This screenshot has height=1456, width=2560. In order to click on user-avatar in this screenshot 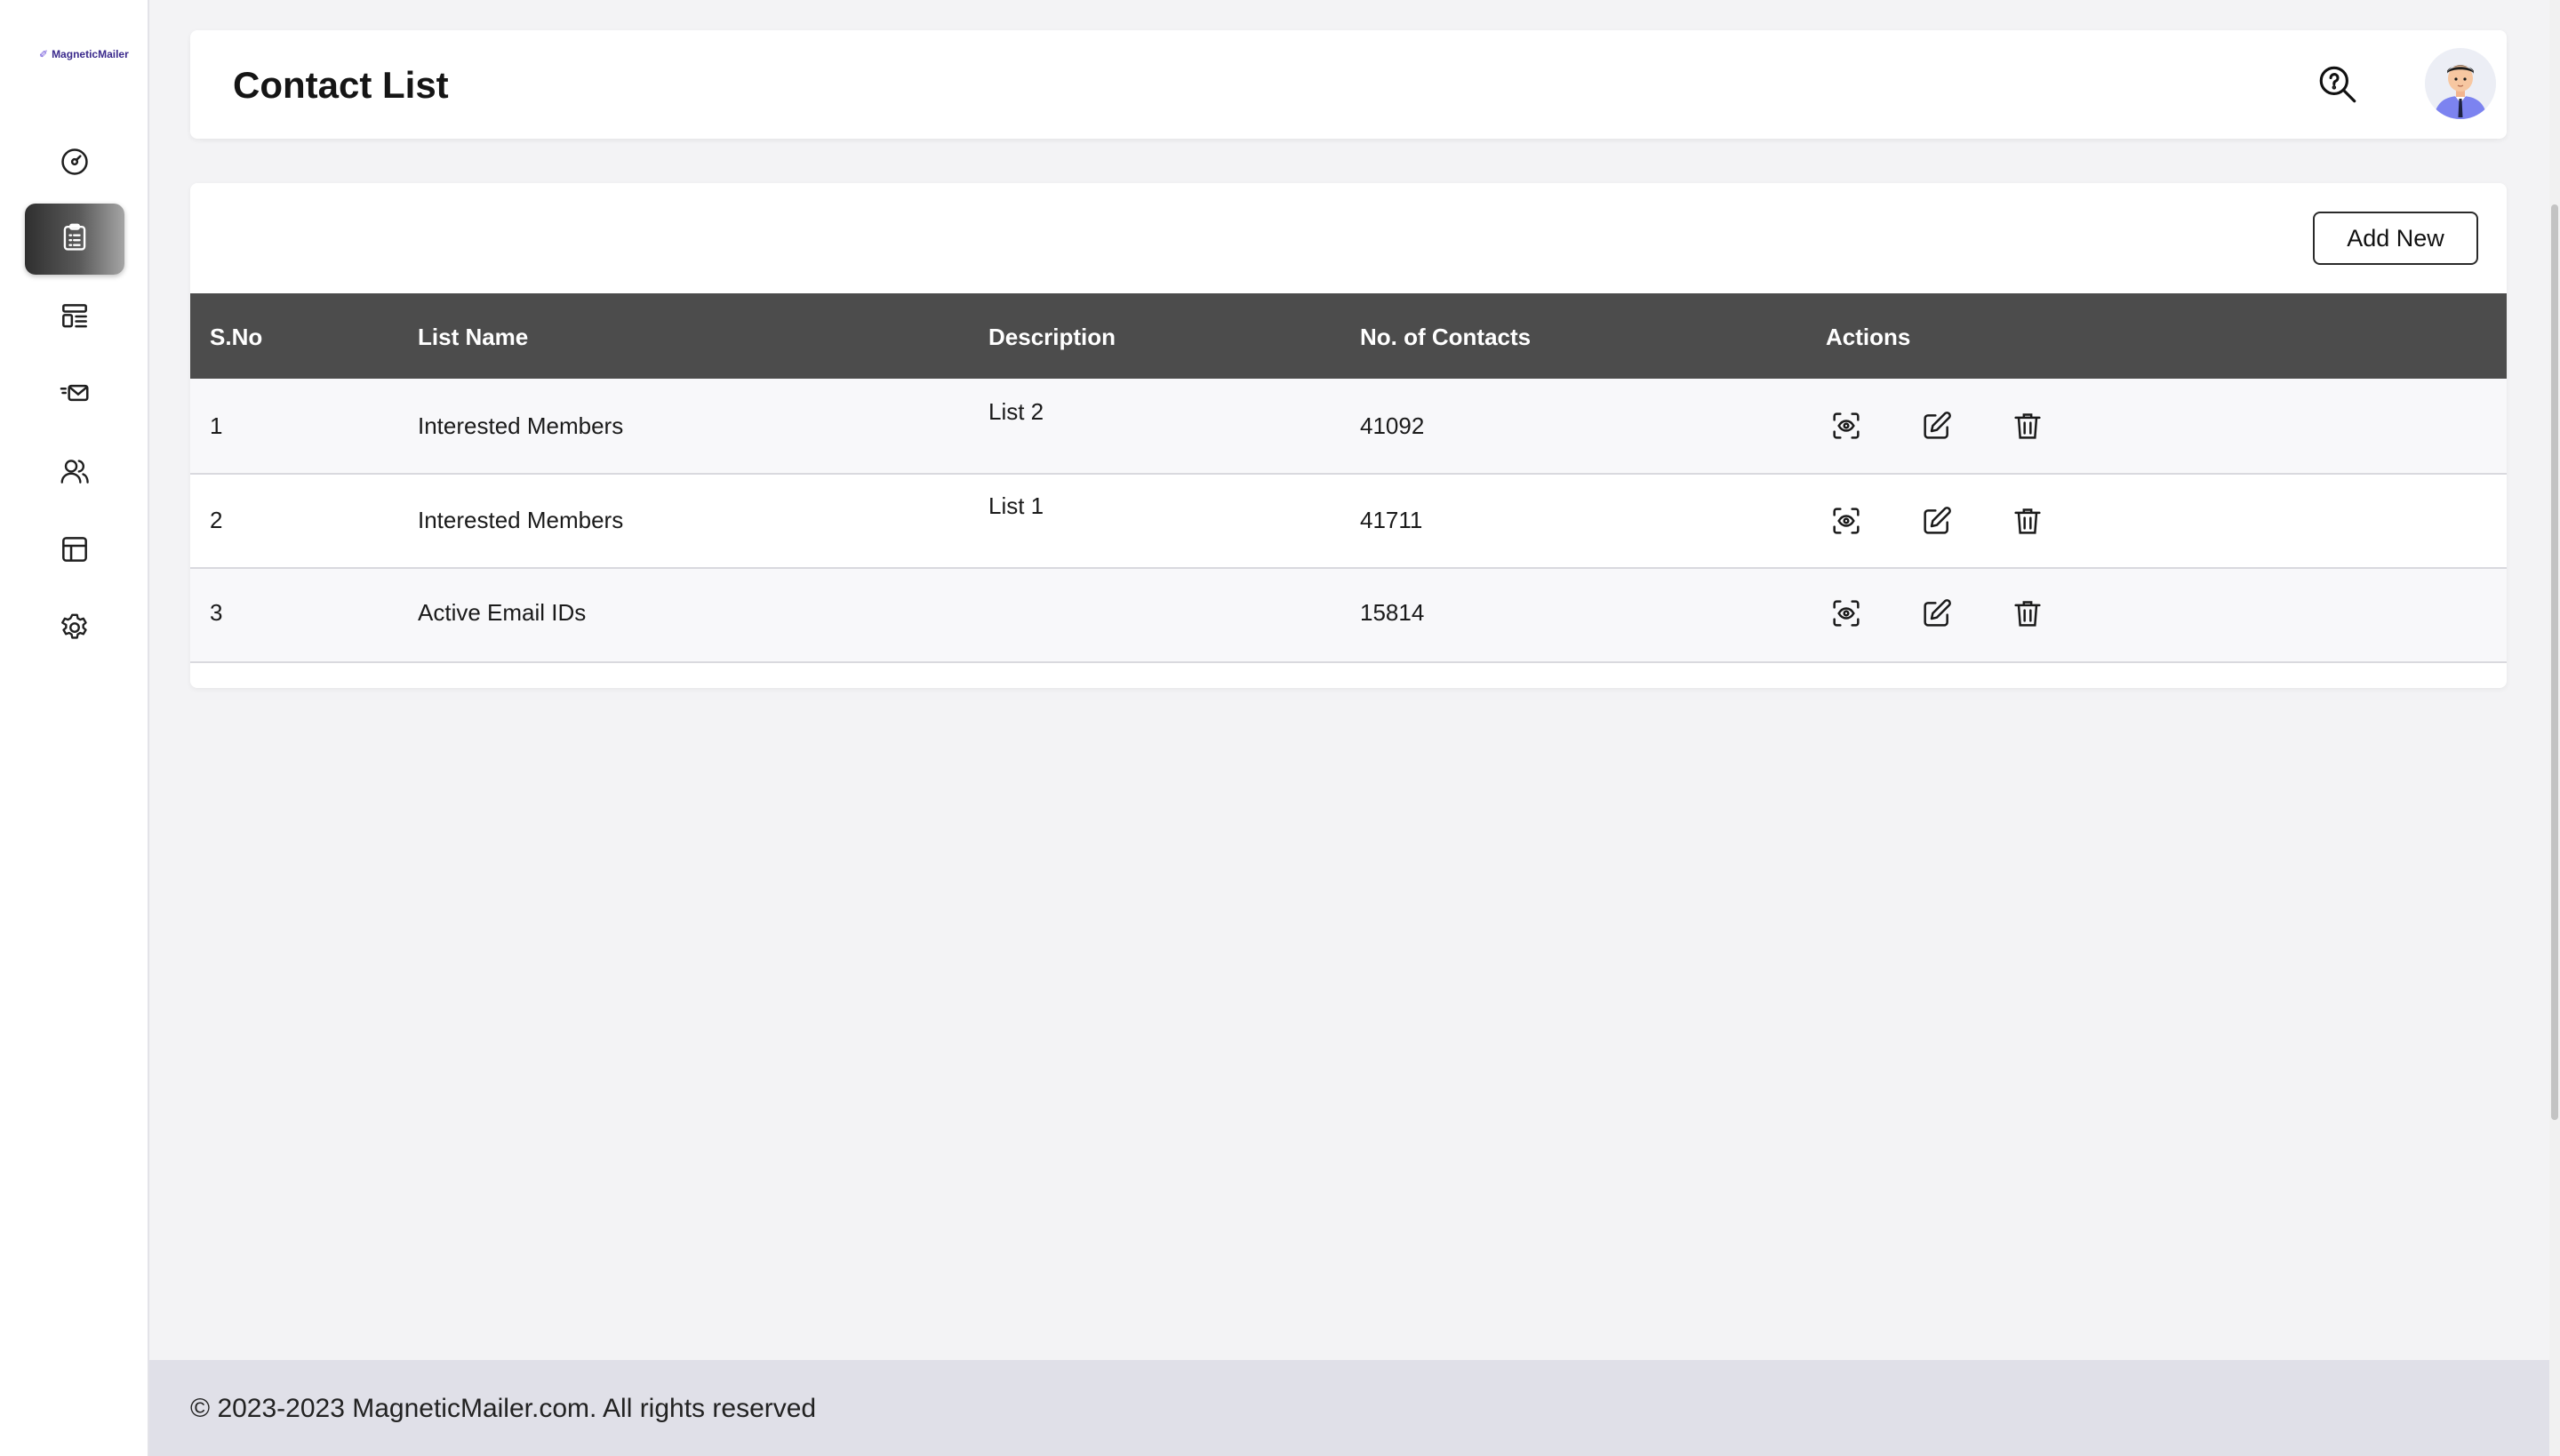, I will do `click(2460, 83)`.